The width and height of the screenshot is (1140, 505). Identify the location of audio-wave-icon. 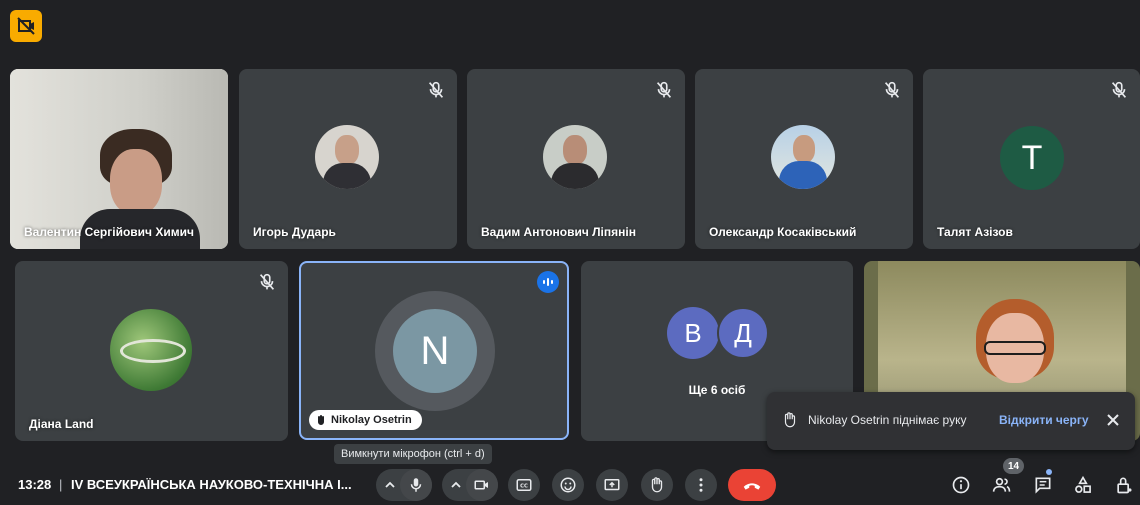
(548, 282).